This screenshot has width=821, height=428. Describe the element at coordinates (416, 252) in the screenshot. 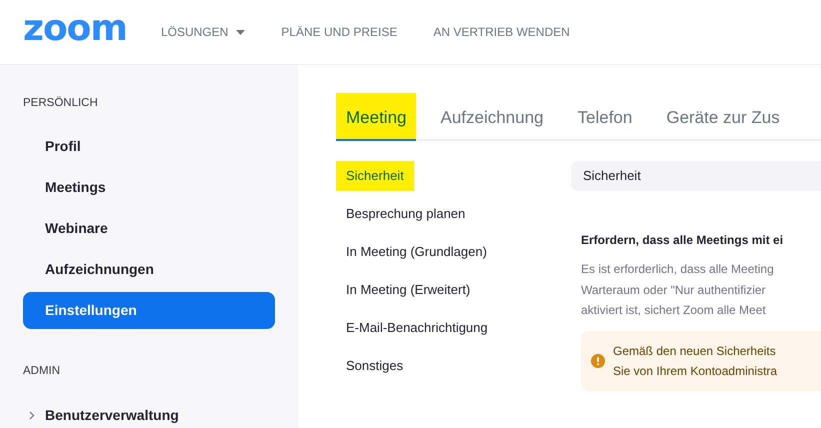

I see `settings-nav-item: In Meeting (Grundlagen)` at that location.